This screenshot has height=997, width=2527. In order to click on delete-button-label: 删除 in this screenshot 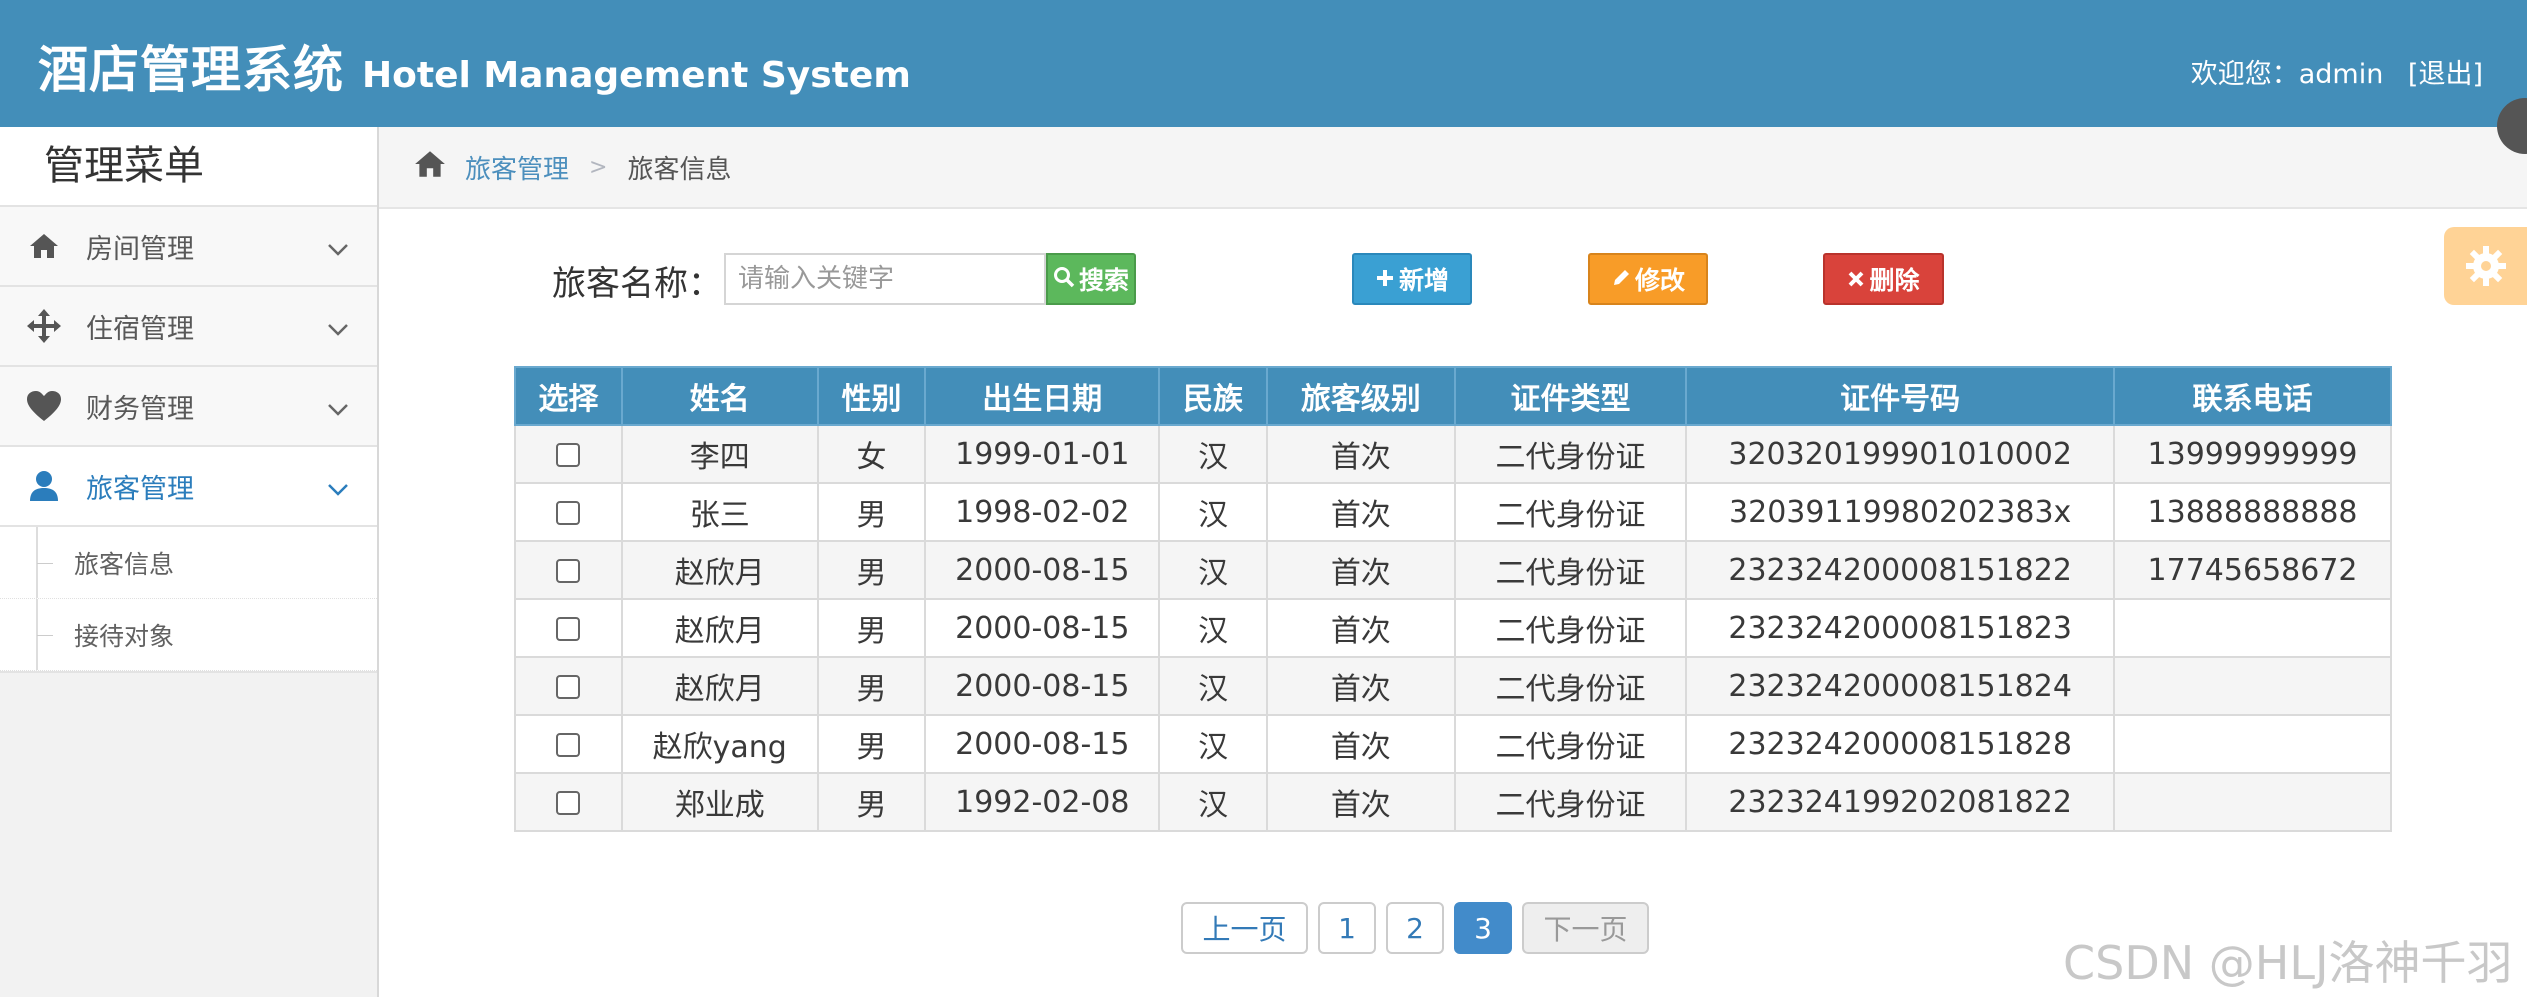, I will do `click(1894, 280)`.